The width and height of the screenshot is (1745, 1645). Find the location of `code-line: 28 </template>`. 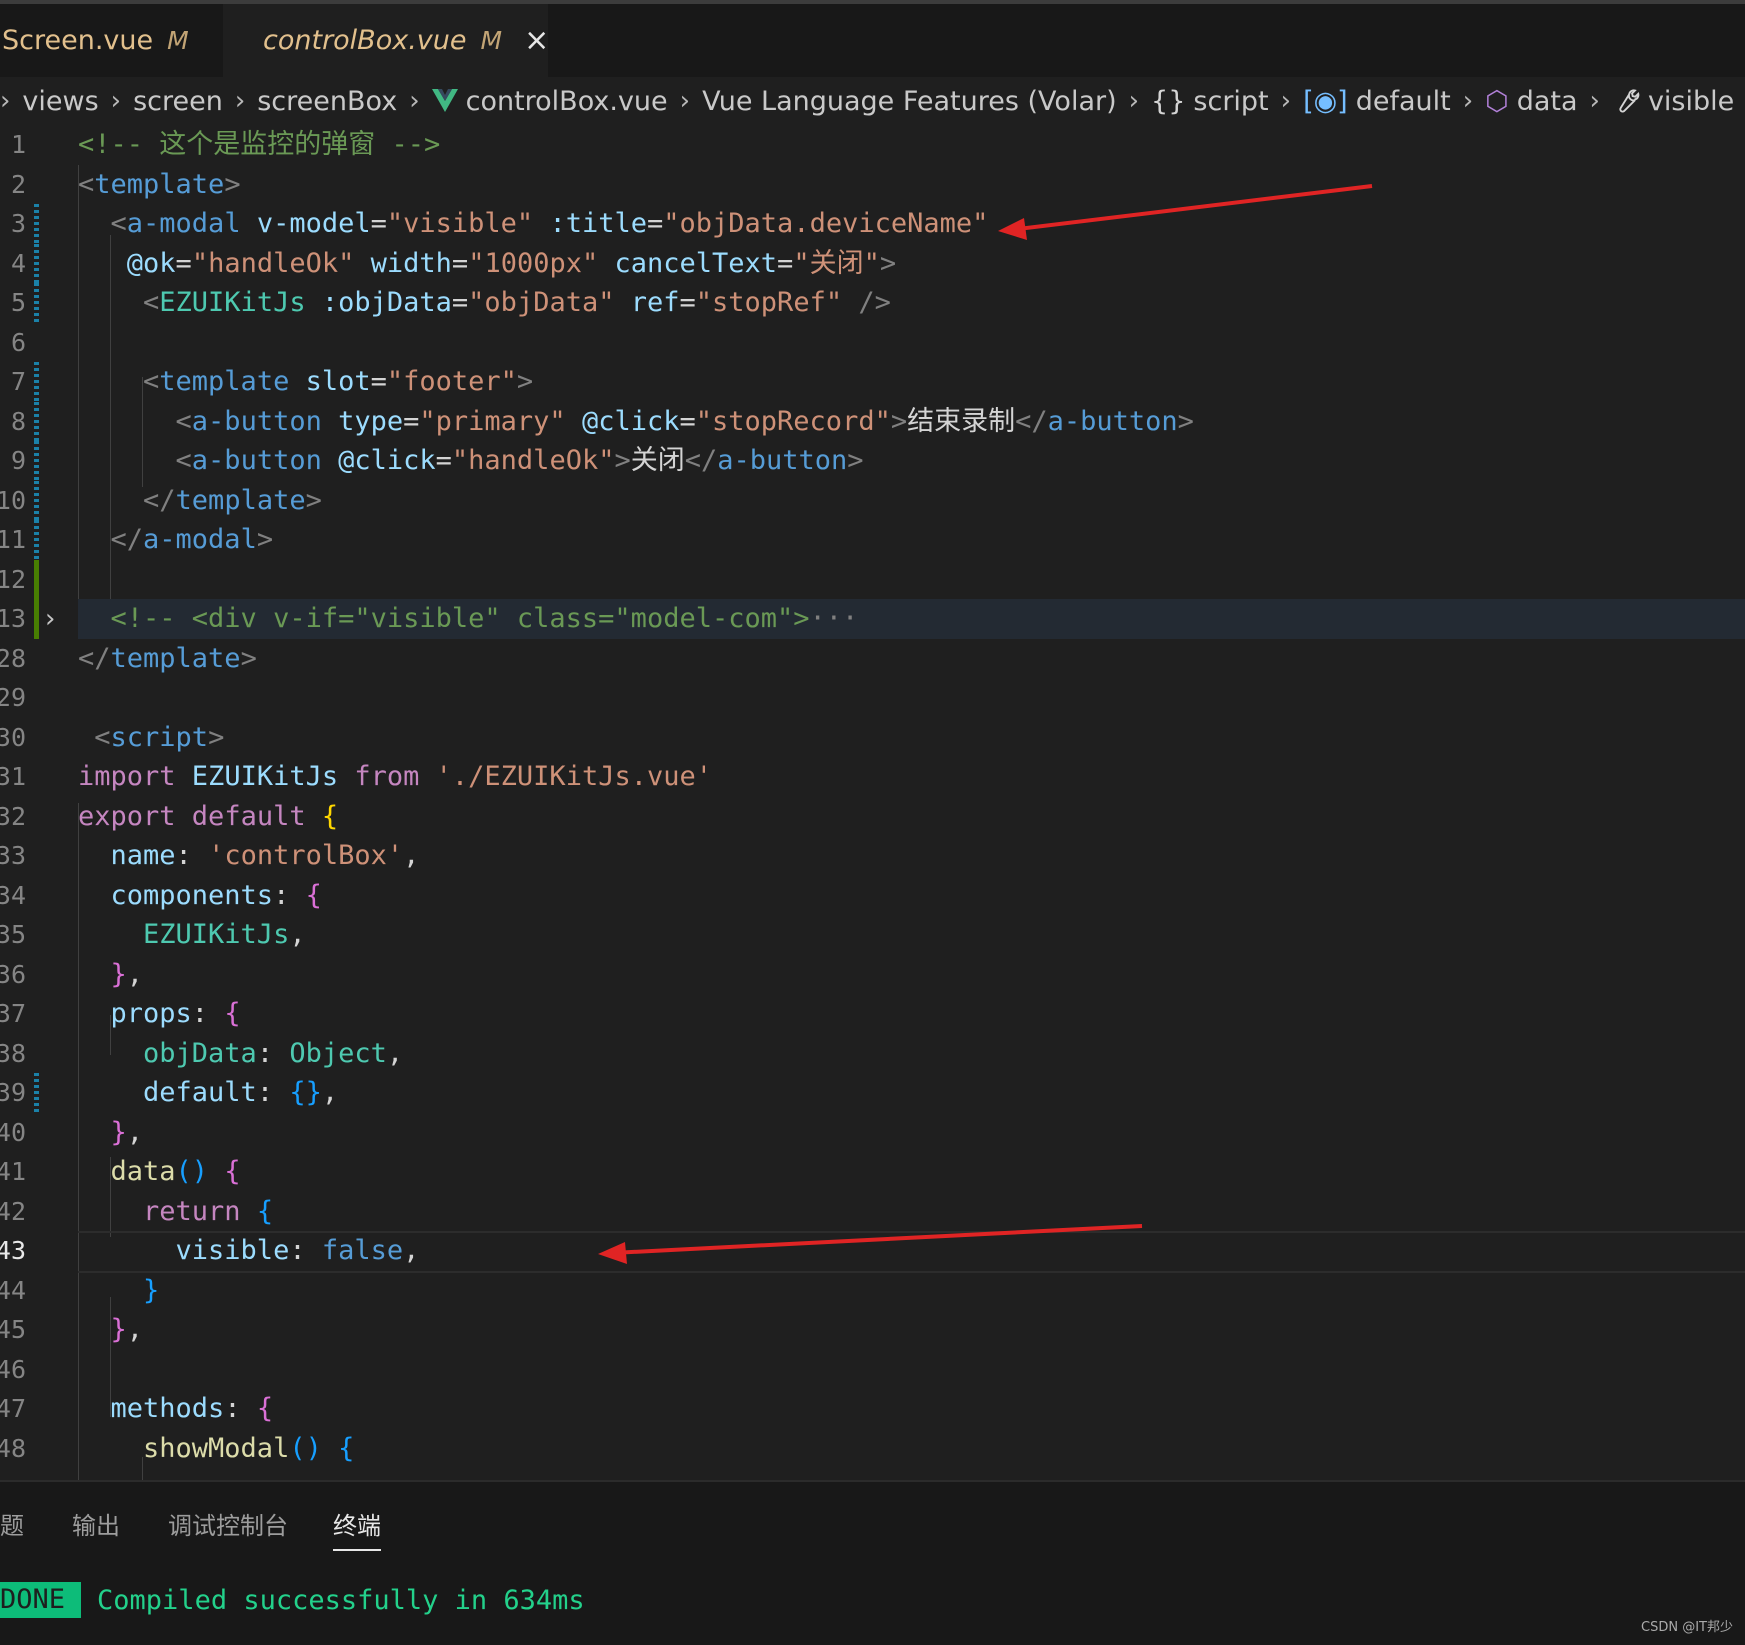

code-line: 28 </template> is located at coordinates (872, 659).